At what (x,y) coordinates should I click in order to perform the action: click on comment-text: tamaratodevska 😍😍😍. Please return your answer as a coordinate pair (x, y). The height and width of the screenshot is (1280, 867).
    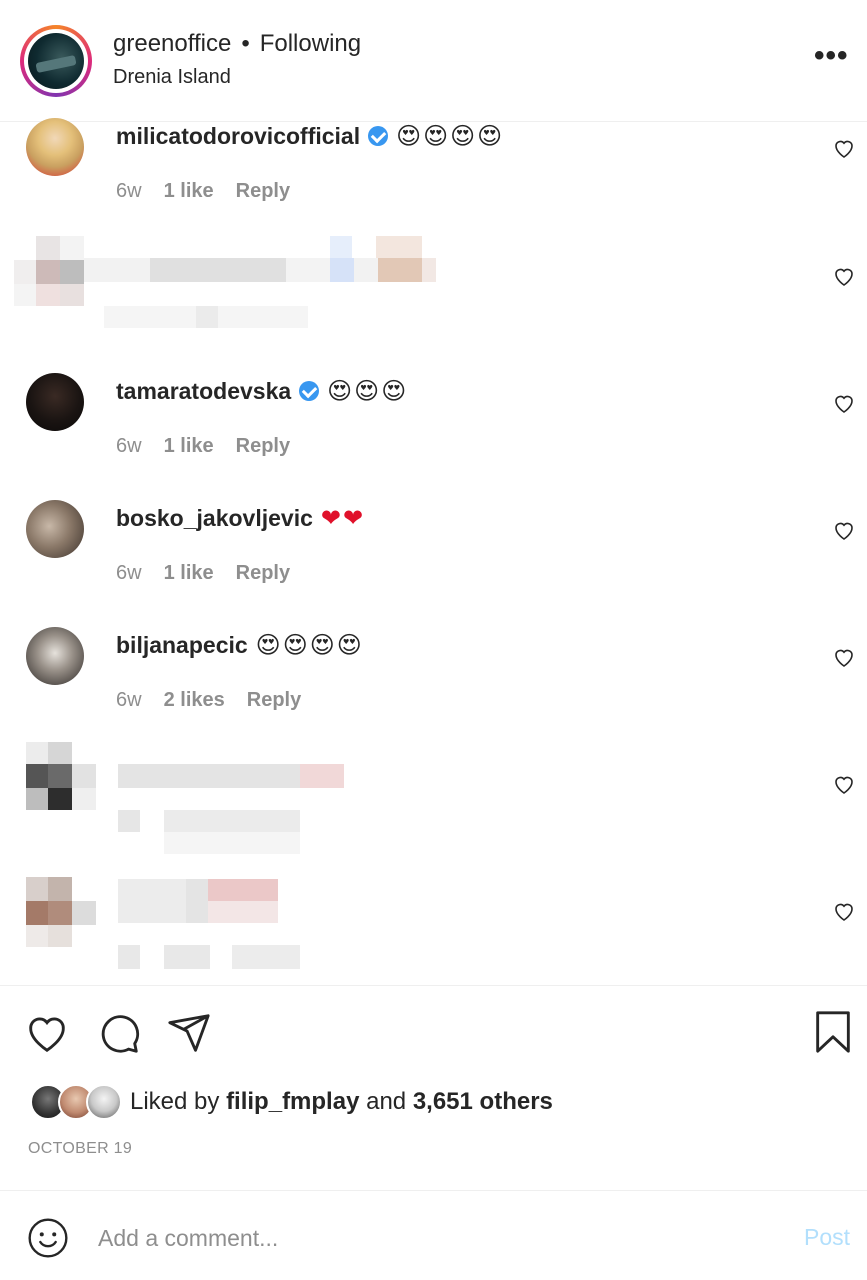
    Looking at the image, I should click on (262, 391).